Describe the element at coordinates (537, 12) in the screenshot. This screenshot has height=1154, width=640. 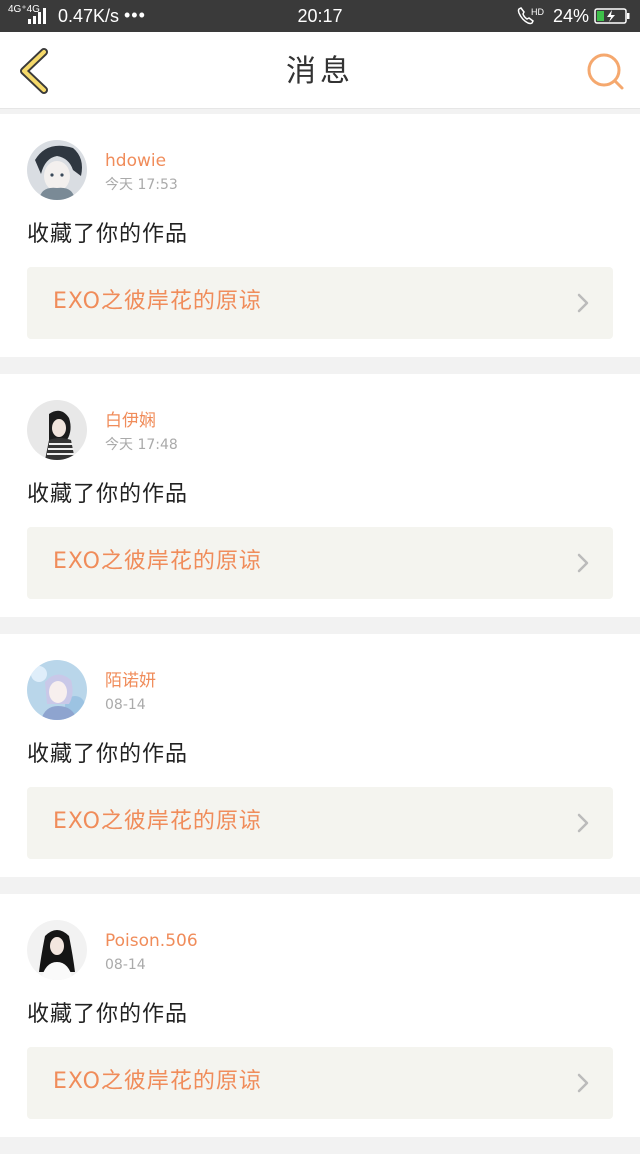
I see `hd-label: HD` at that location.